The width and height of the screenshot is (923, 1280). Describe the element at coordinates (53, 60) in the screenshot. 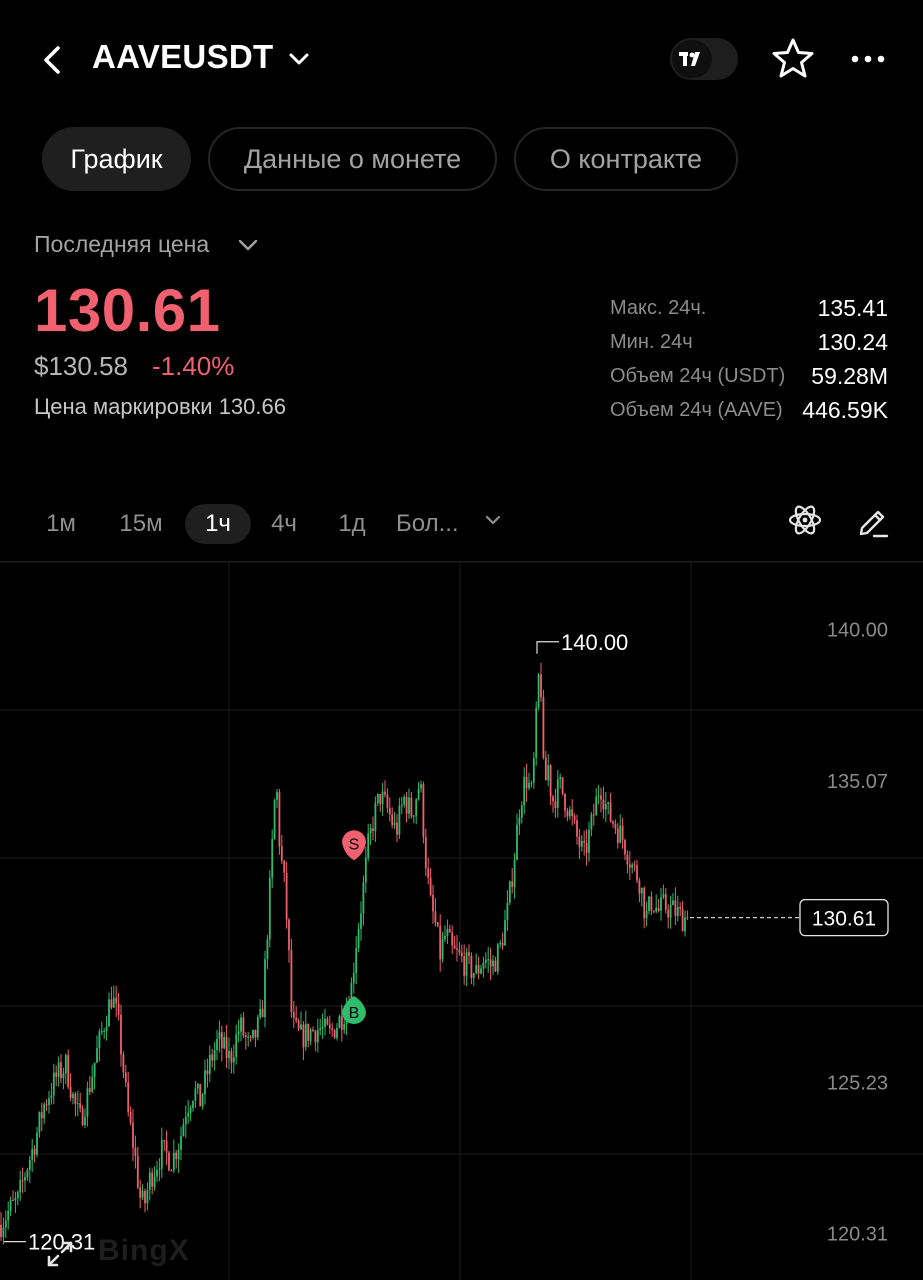

I see `back-arrow-icon` at that location.